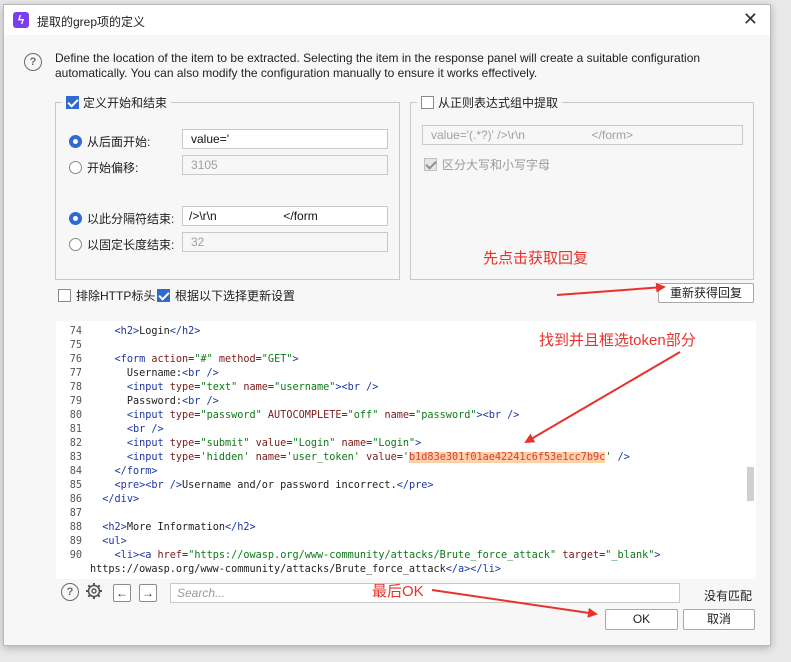 The width and height of the screenshot is (791, 662). Describe the element at coordinates (33, 62) in the screenshot. I see `help-icon: ?` at that location.